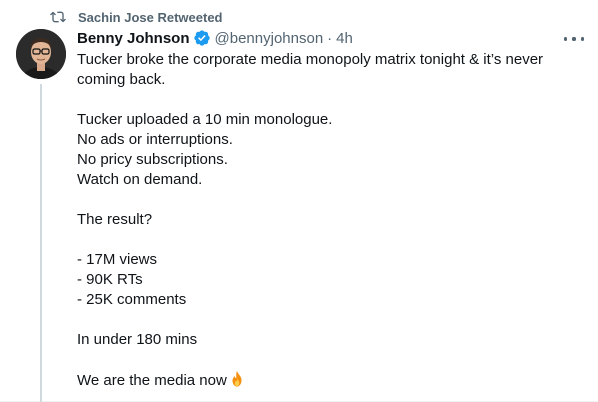 This screenshot has height=402, width=598. I want to click on tweet-header: Benny Johnson @bennyjohnson · 4h, so click(331, 38).